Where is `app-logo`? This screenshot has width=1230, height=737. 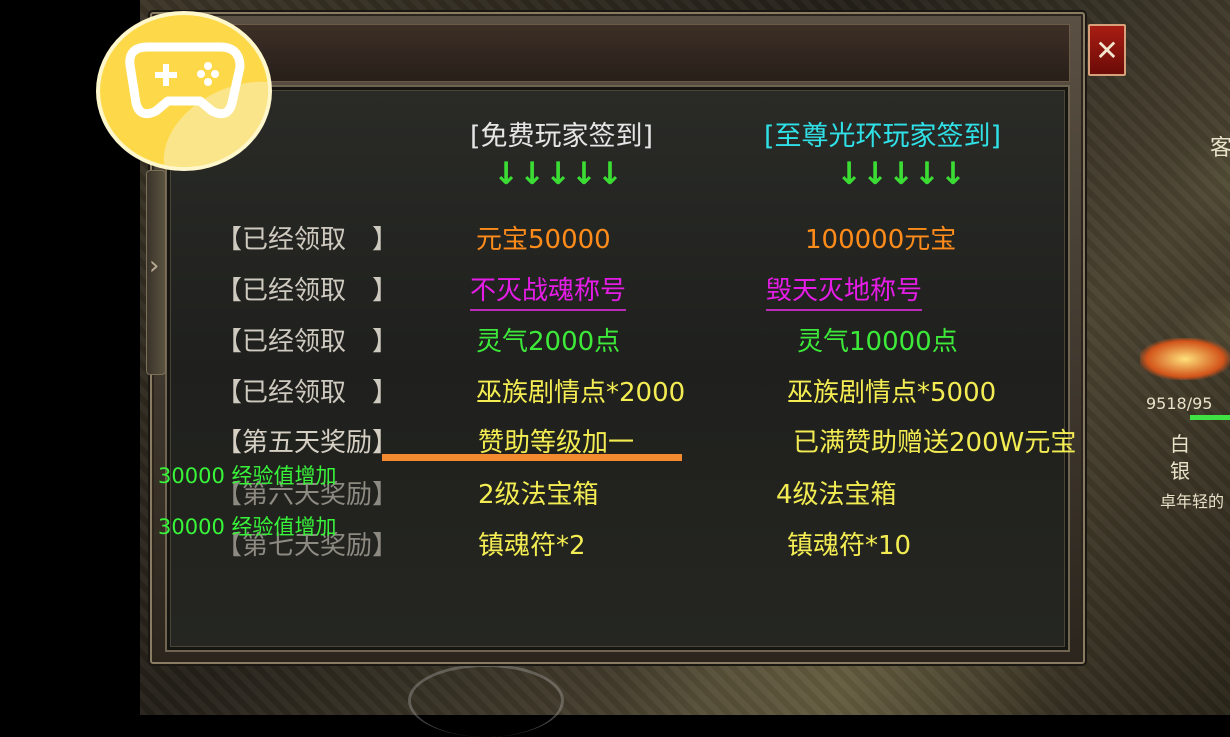 app-logo is located at coordinates (184, 91).